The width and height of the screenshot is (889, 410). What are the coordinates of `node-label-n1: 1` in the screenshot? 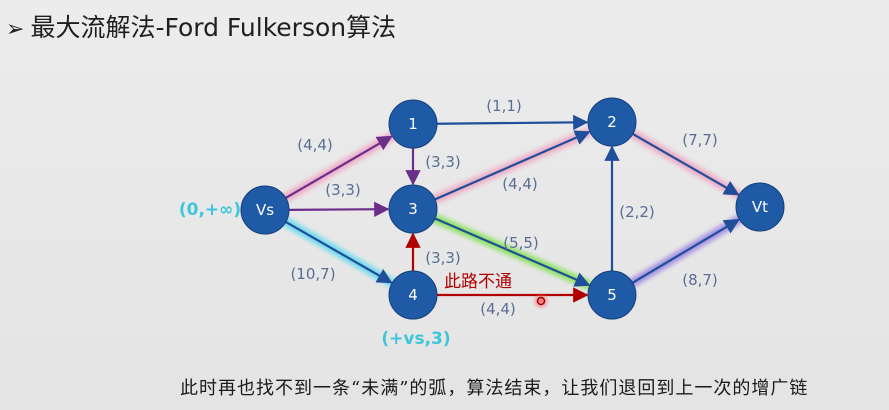 It's located at (413, 124).